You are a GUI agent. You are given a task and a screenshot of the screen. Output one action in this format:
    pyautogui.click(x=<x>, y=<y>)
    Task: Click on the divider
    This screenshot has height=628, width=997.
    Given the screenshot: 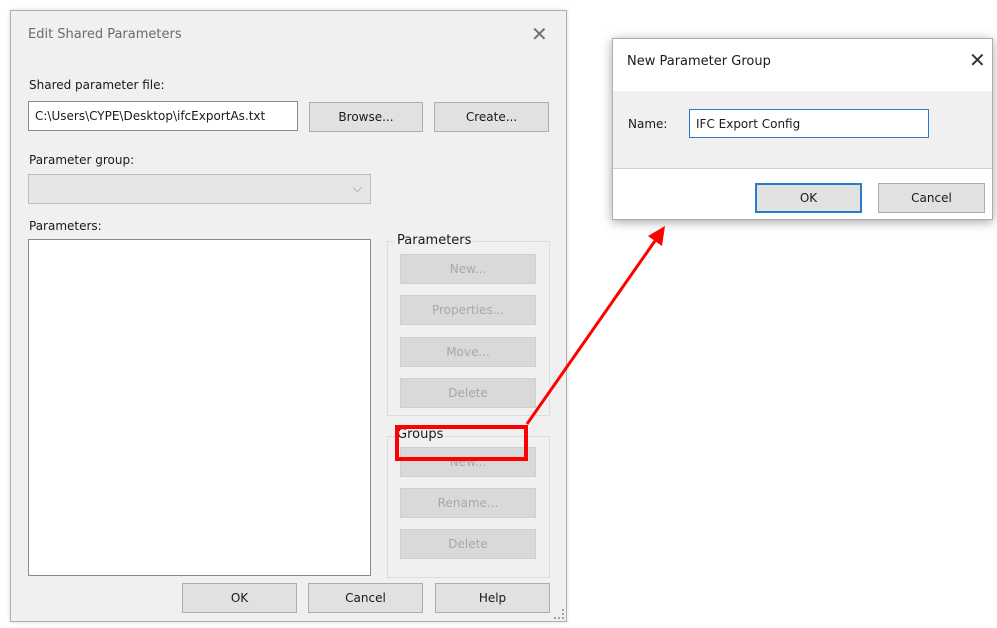 What is the action you would take?
    pyautogui.click(x=802, y=168)
    